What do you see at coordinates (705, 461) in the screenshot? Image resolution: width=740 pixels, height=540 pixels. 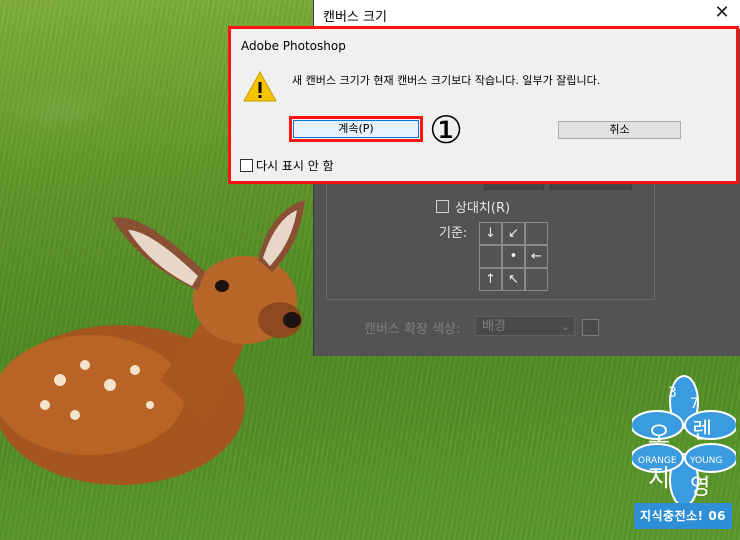 I see `watermark-word-young: YOUNG` at bounding box center [705, 461].